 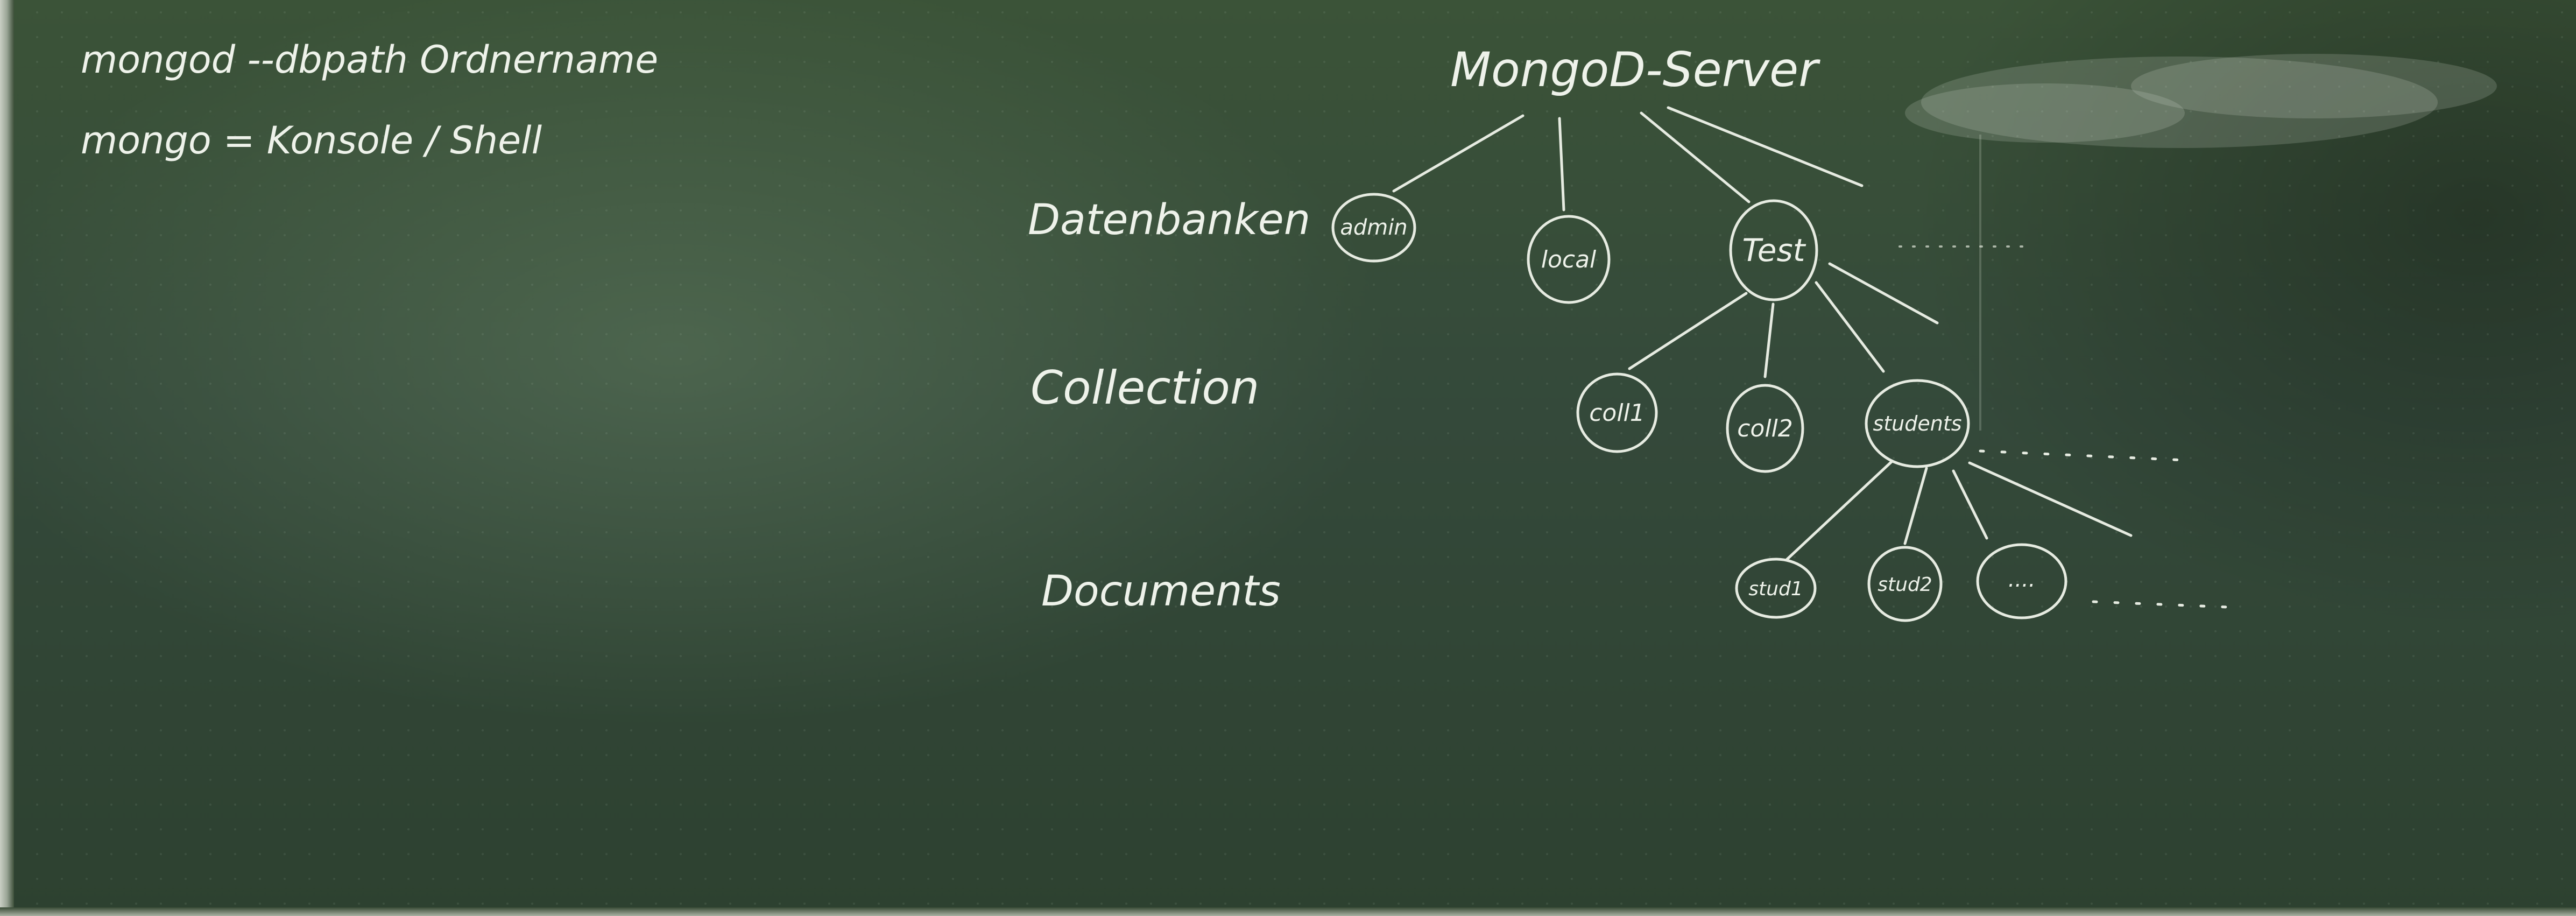 What do you see at coordinates (1169, 220) in the screenshot?
I see `label-databases: Datenbanken` at bounding box center [1169, 220].